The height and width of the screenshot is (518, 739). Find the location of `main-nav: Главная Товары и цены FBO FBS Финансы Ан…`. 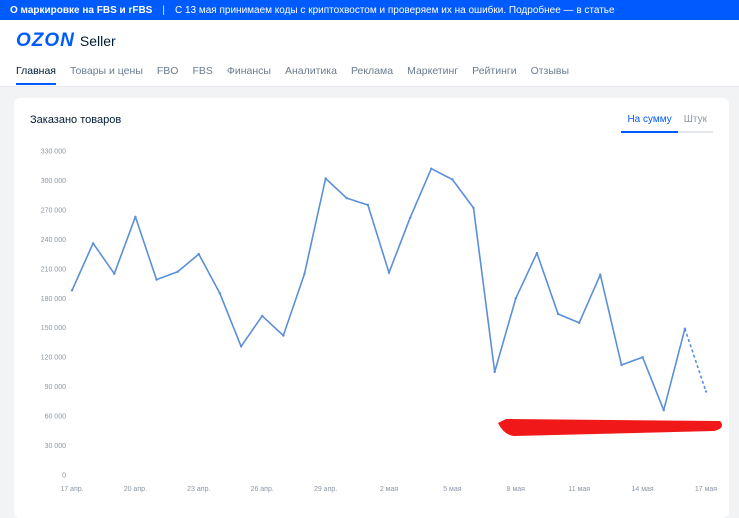

main-nav: Главная Товары и цены FBO FBS Финансы Ан… is located at coordinates (299, 75).